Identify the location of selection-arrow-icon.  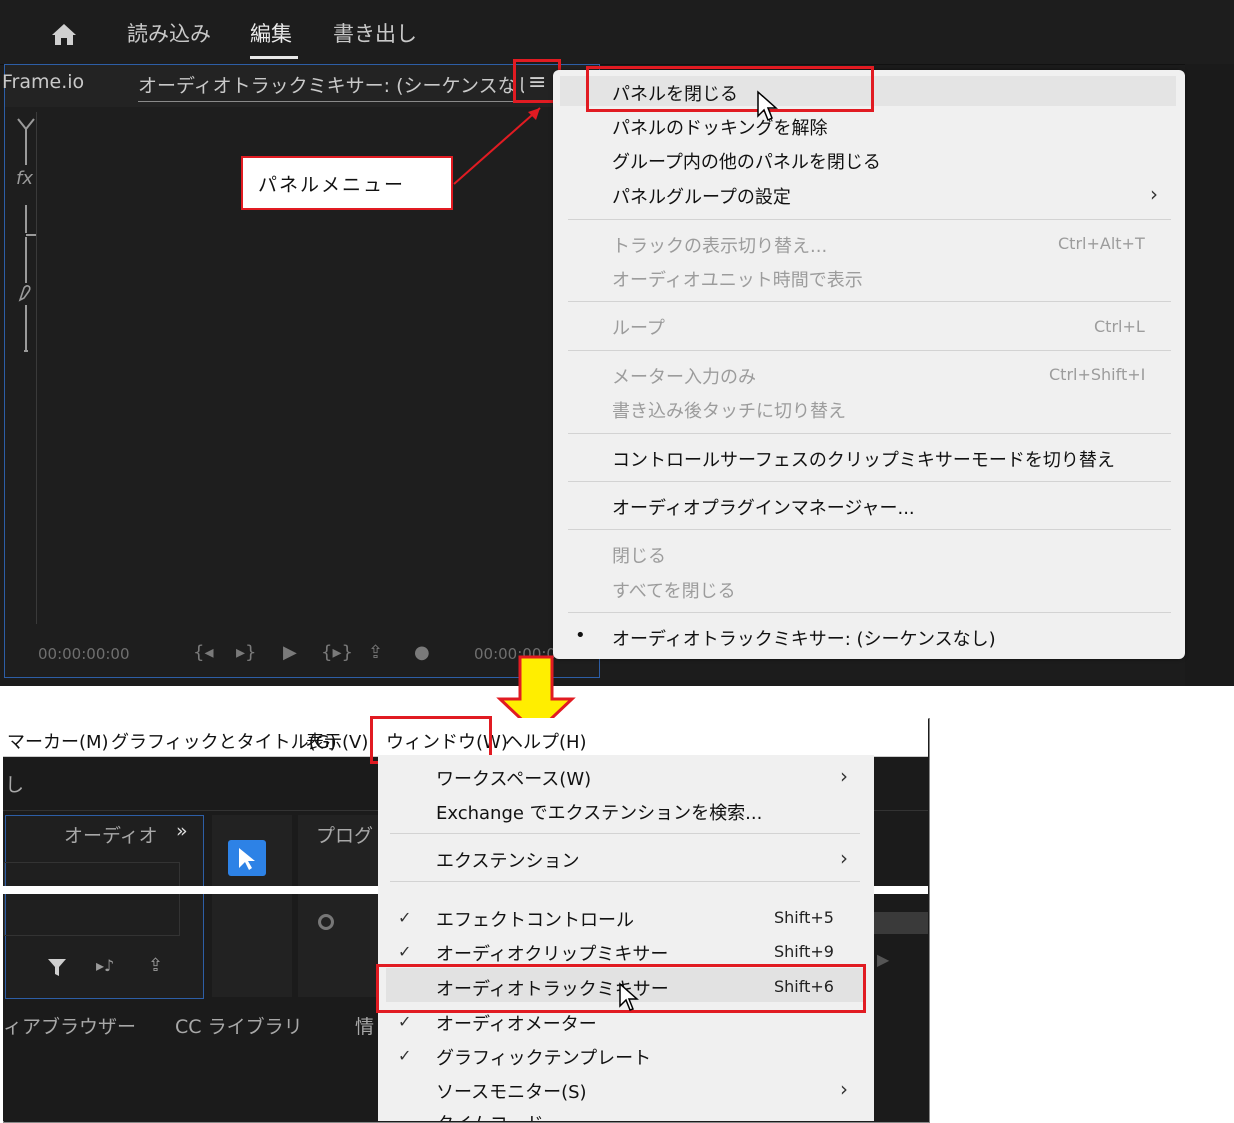
(247, 859).